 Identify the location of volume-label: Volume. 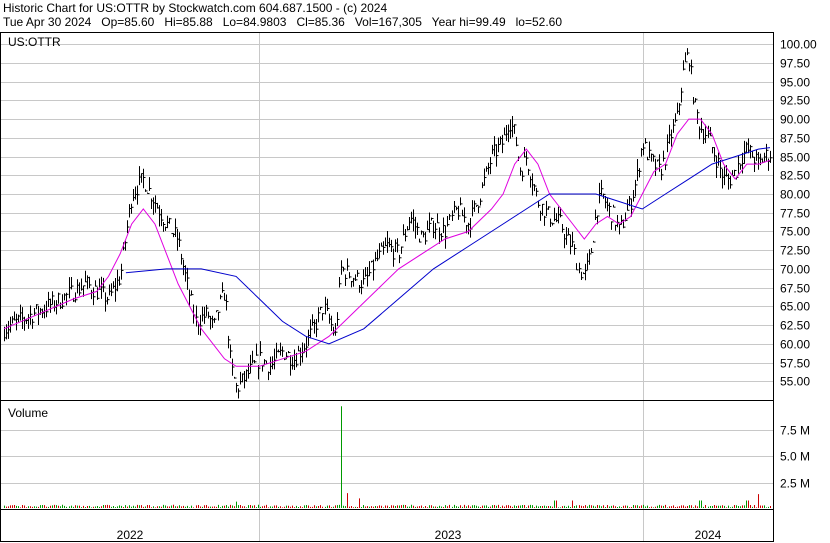
(28, 413).